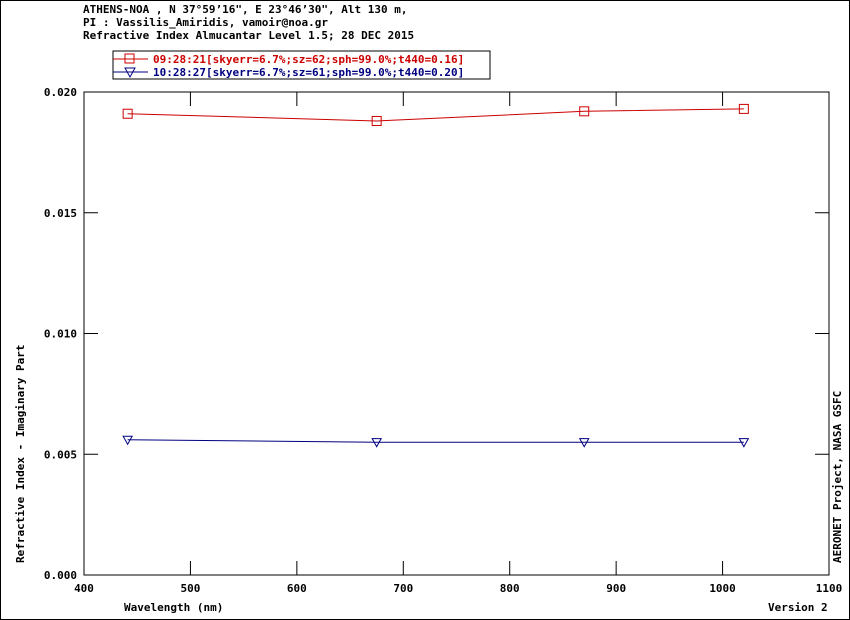 This screenshot has height=620, width=850. Describe the element at coordinates (60, 213) in the screenshot. I see `y-tick-label: 0.015` at that location.